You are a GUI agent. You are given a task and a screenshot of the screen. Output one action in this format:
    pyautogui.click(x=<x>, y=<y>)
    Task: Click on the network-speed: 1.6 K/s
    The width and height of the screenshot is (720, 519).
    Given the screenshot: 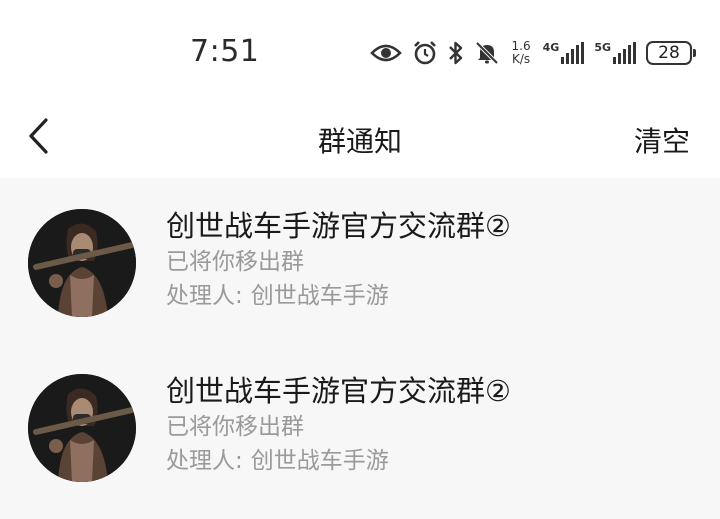 What is the action you would take?
    pyautogui.click(x=521, y=53)
    